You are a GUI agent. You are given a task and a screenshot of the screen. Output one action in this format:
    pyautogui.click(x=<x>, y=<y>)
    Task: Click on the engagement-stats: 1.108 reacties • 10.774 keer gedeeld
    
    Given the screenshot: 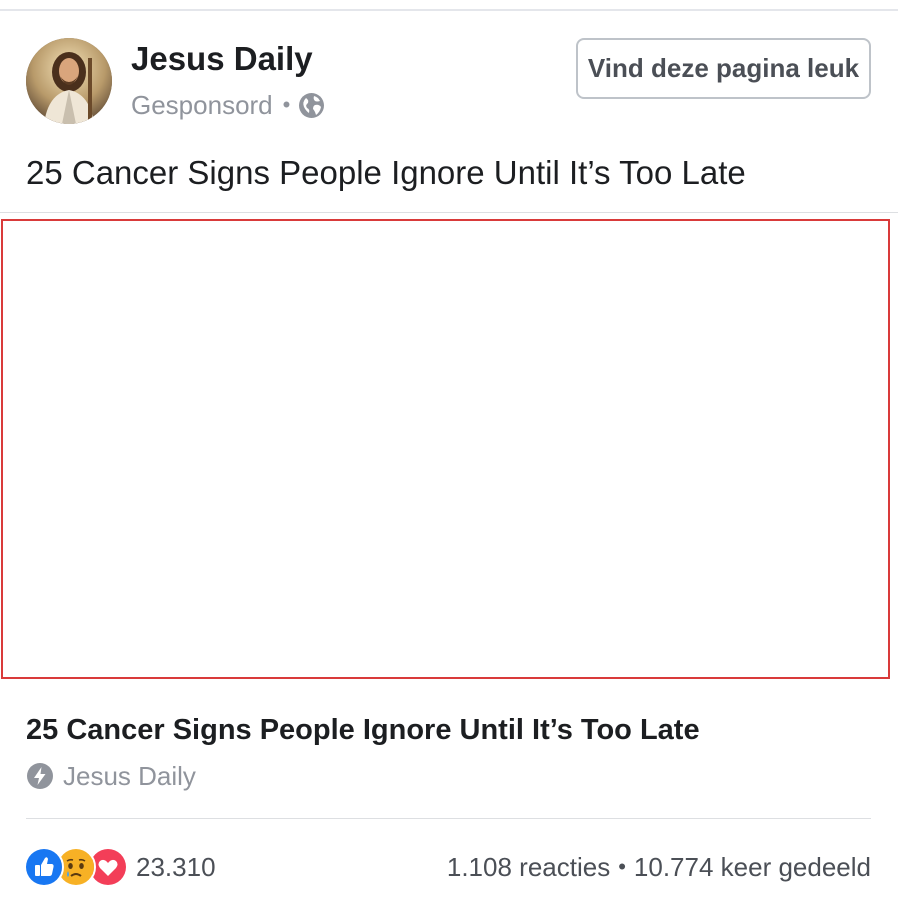 What is the action you would take?
    pyautogui.click(x=659, y=867)
    